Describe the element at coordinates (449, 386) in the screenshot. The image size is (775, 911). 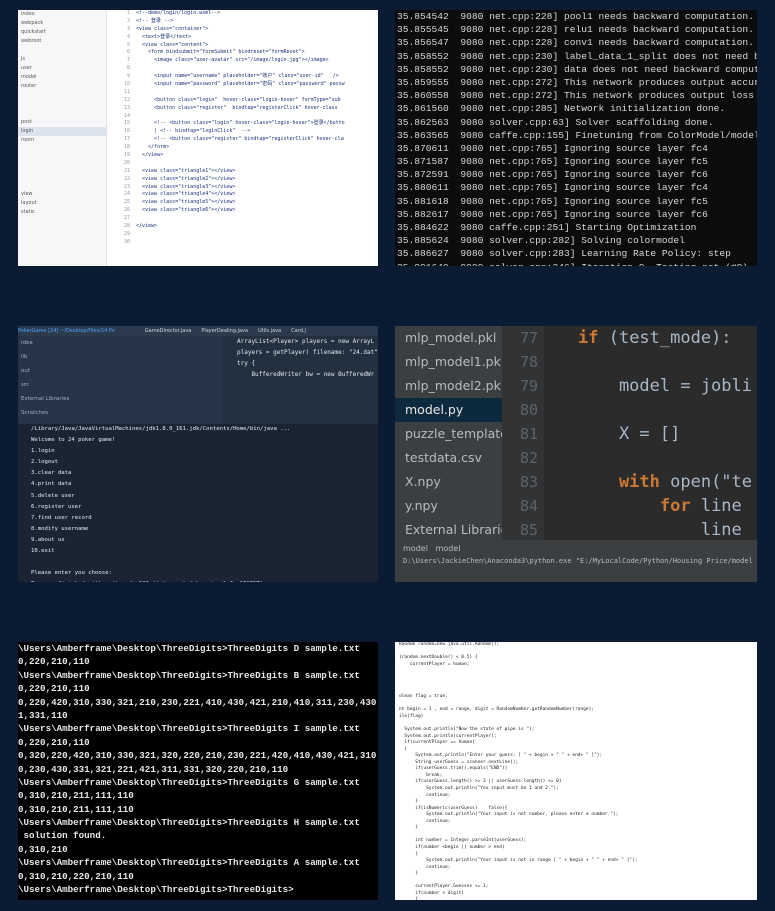
I see `file-item: mlp_model2.pkl` at that location.